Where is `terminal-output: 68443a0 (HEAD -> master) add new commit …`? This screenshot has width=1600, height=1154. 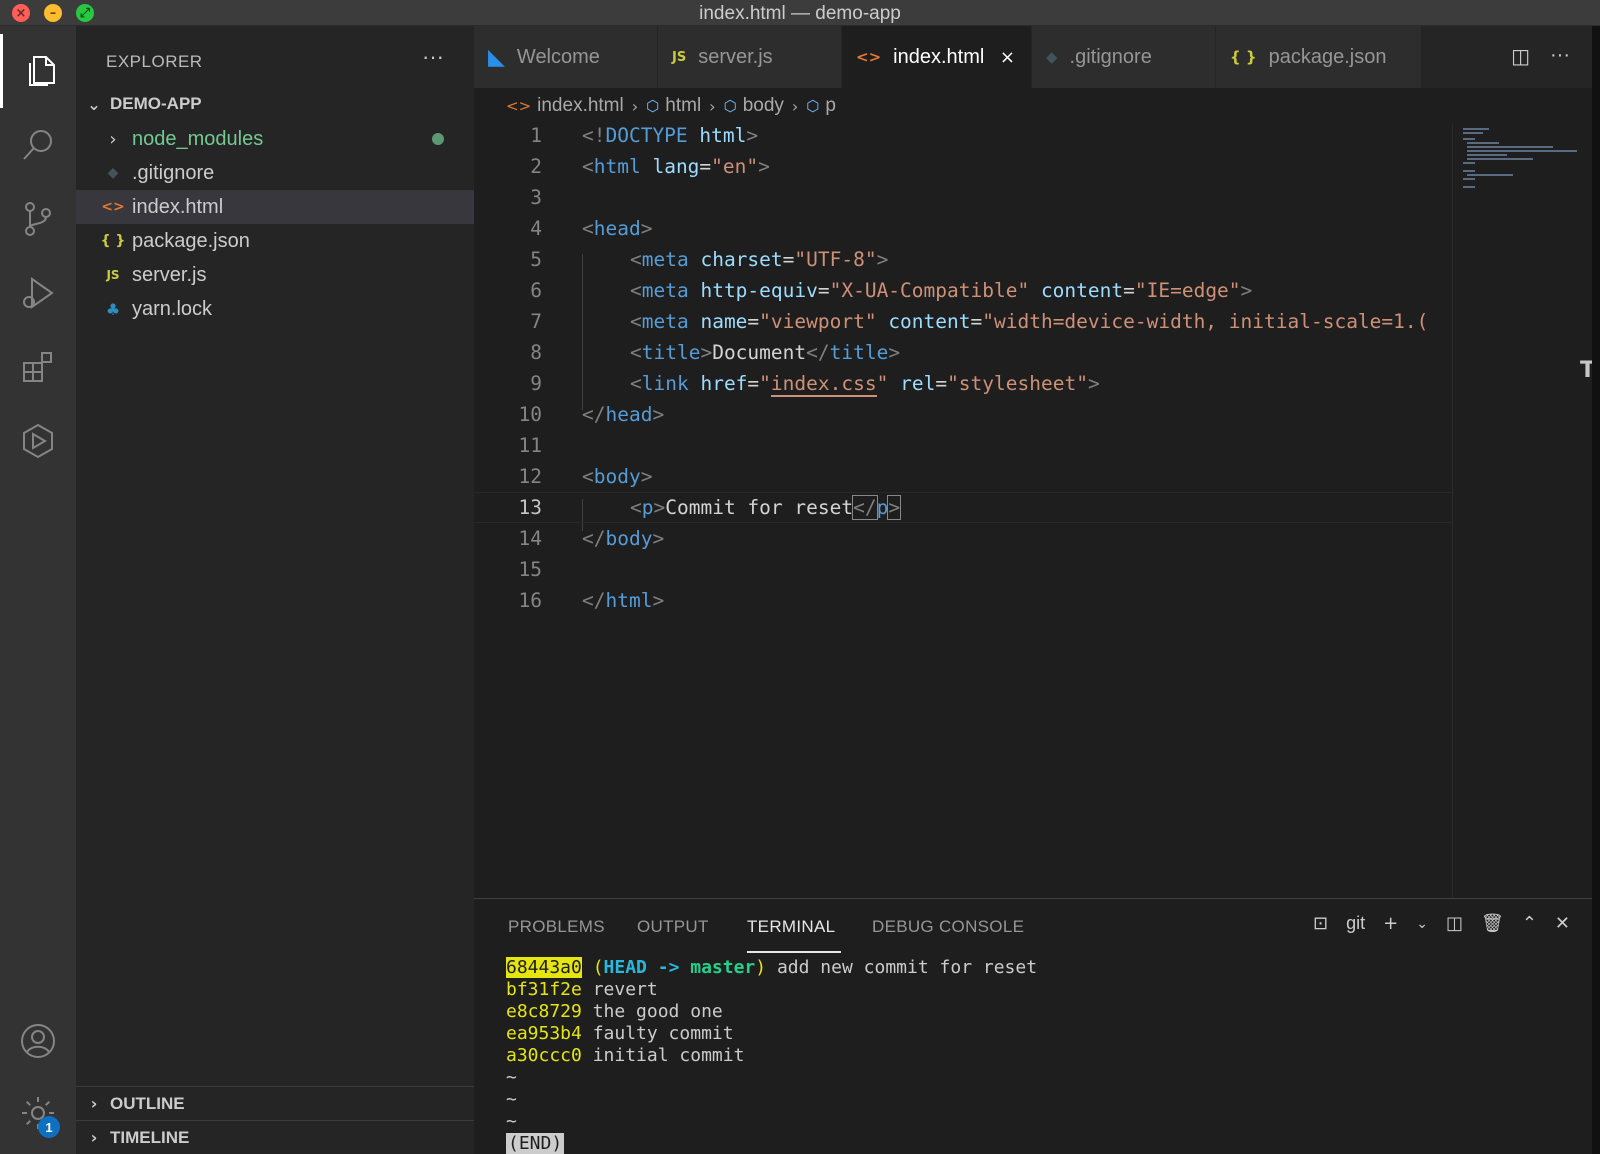
terminal-output: 68443a0 (HEAD -> master) add new commit … is located at coordinates (771, 1055).